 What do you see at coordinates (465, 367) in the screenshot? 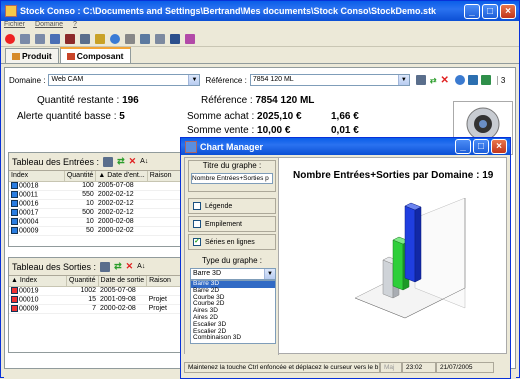
I see `status-date: 21/07/2005` at bounding box center [465, 367].